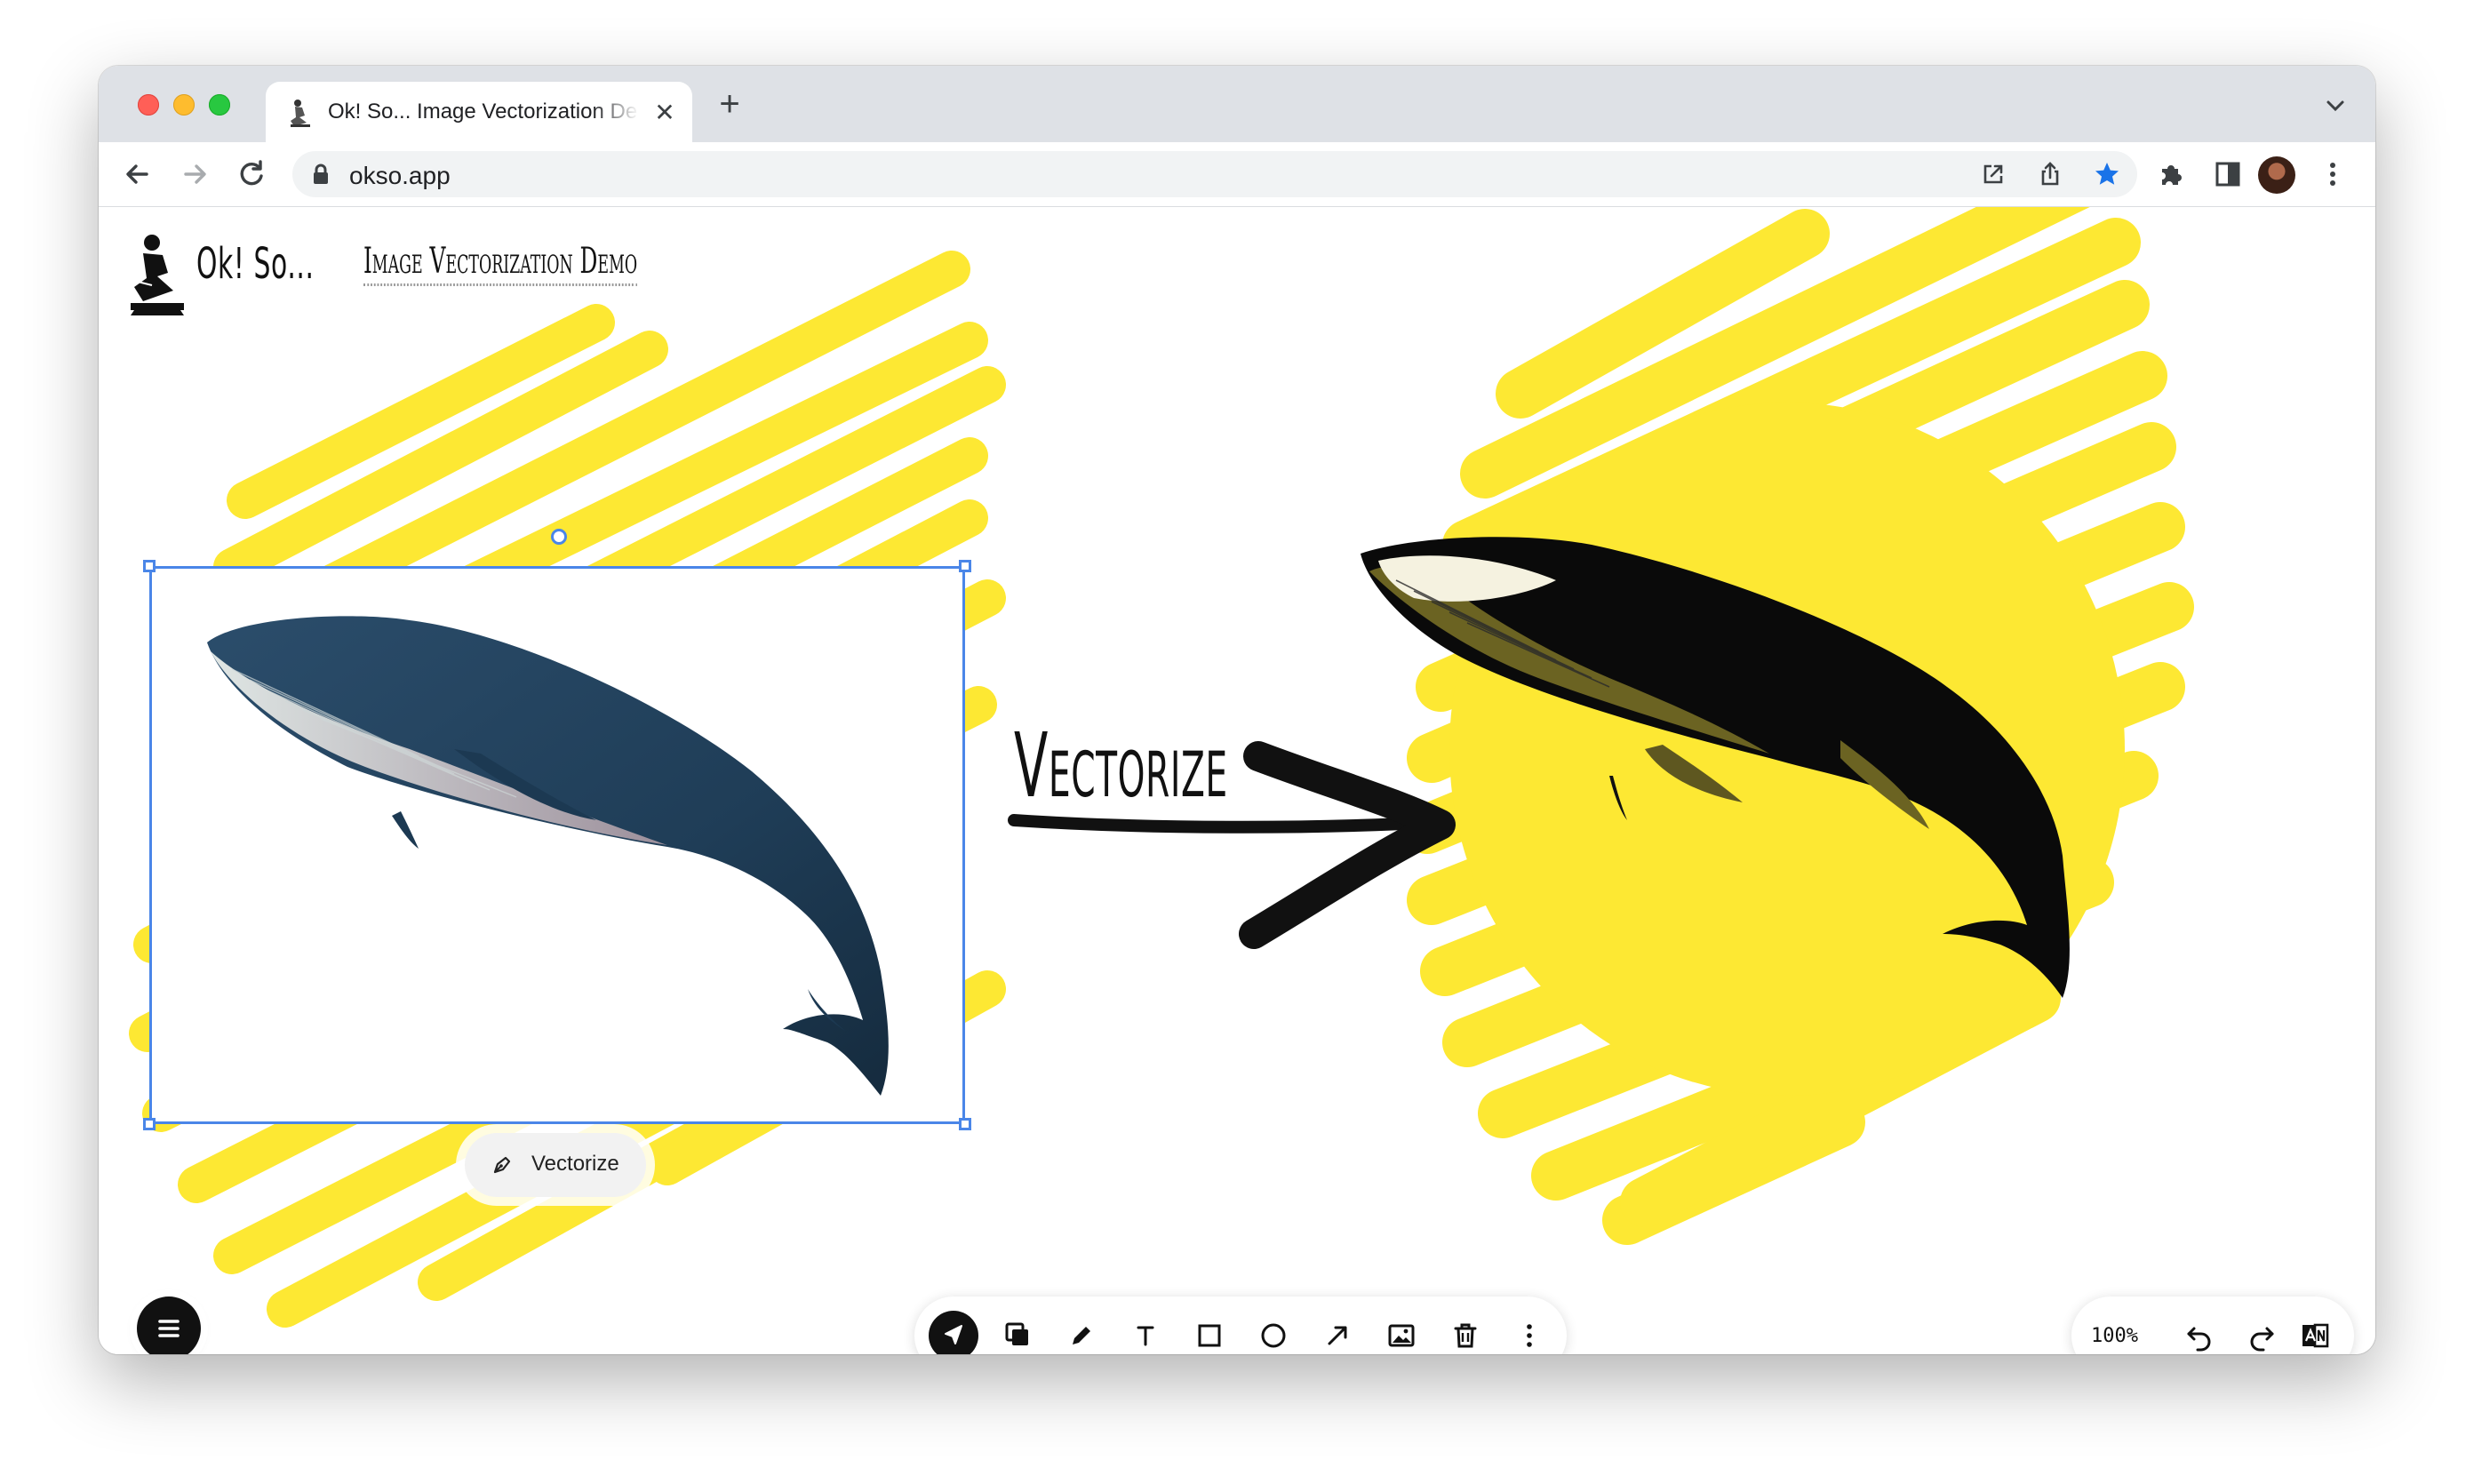 The height and width of the screenshot is (1484, 2474). I want to click on cursor-arrow-icon, so click(953, 1334).